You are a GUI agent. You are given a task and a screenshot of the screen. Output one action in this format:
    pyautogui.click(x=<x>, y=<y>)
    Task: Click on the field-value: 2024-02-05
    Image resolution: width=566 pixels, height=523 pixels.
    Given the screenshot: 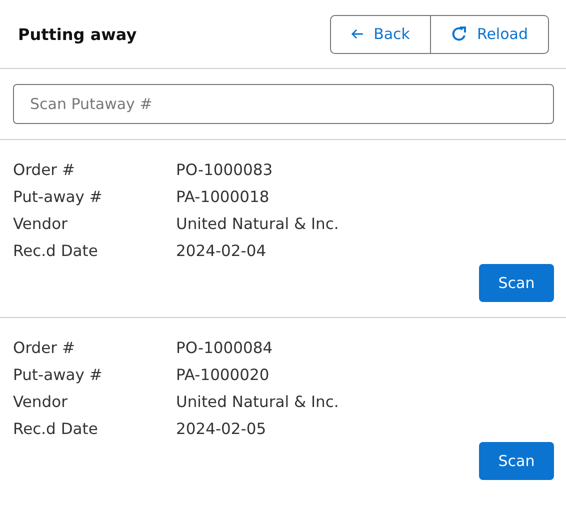 What is the action you would take?
    pyautogui.click(x=221, y=429)
    